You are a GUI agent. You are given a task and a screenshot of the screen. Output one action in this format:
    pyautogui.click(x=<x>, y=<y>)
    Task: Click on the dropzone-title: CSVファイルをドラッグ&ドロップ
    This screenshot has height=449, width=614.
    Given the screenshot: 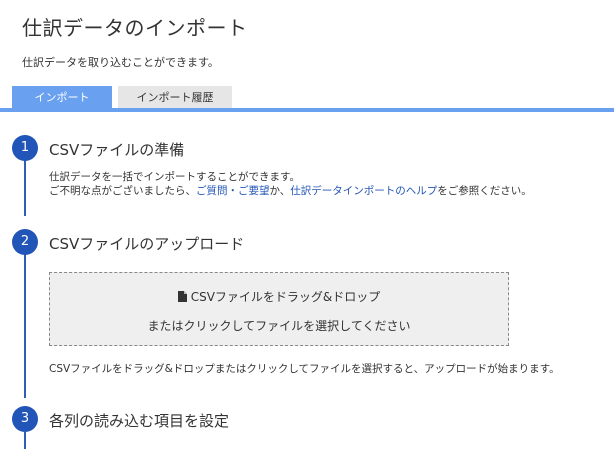 What is the action you would take?
    pyautogui.click(x=285, y=297)
    